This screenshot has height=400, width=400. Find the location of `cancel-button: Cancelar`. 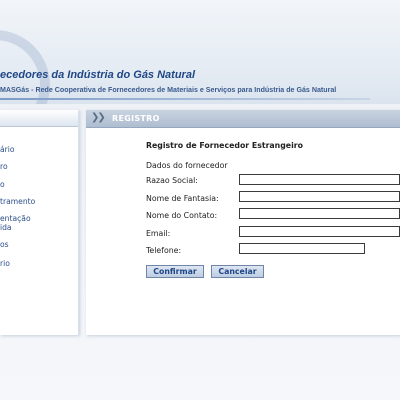

cancel-button: Cancelar is located at coordinates (237, 271).